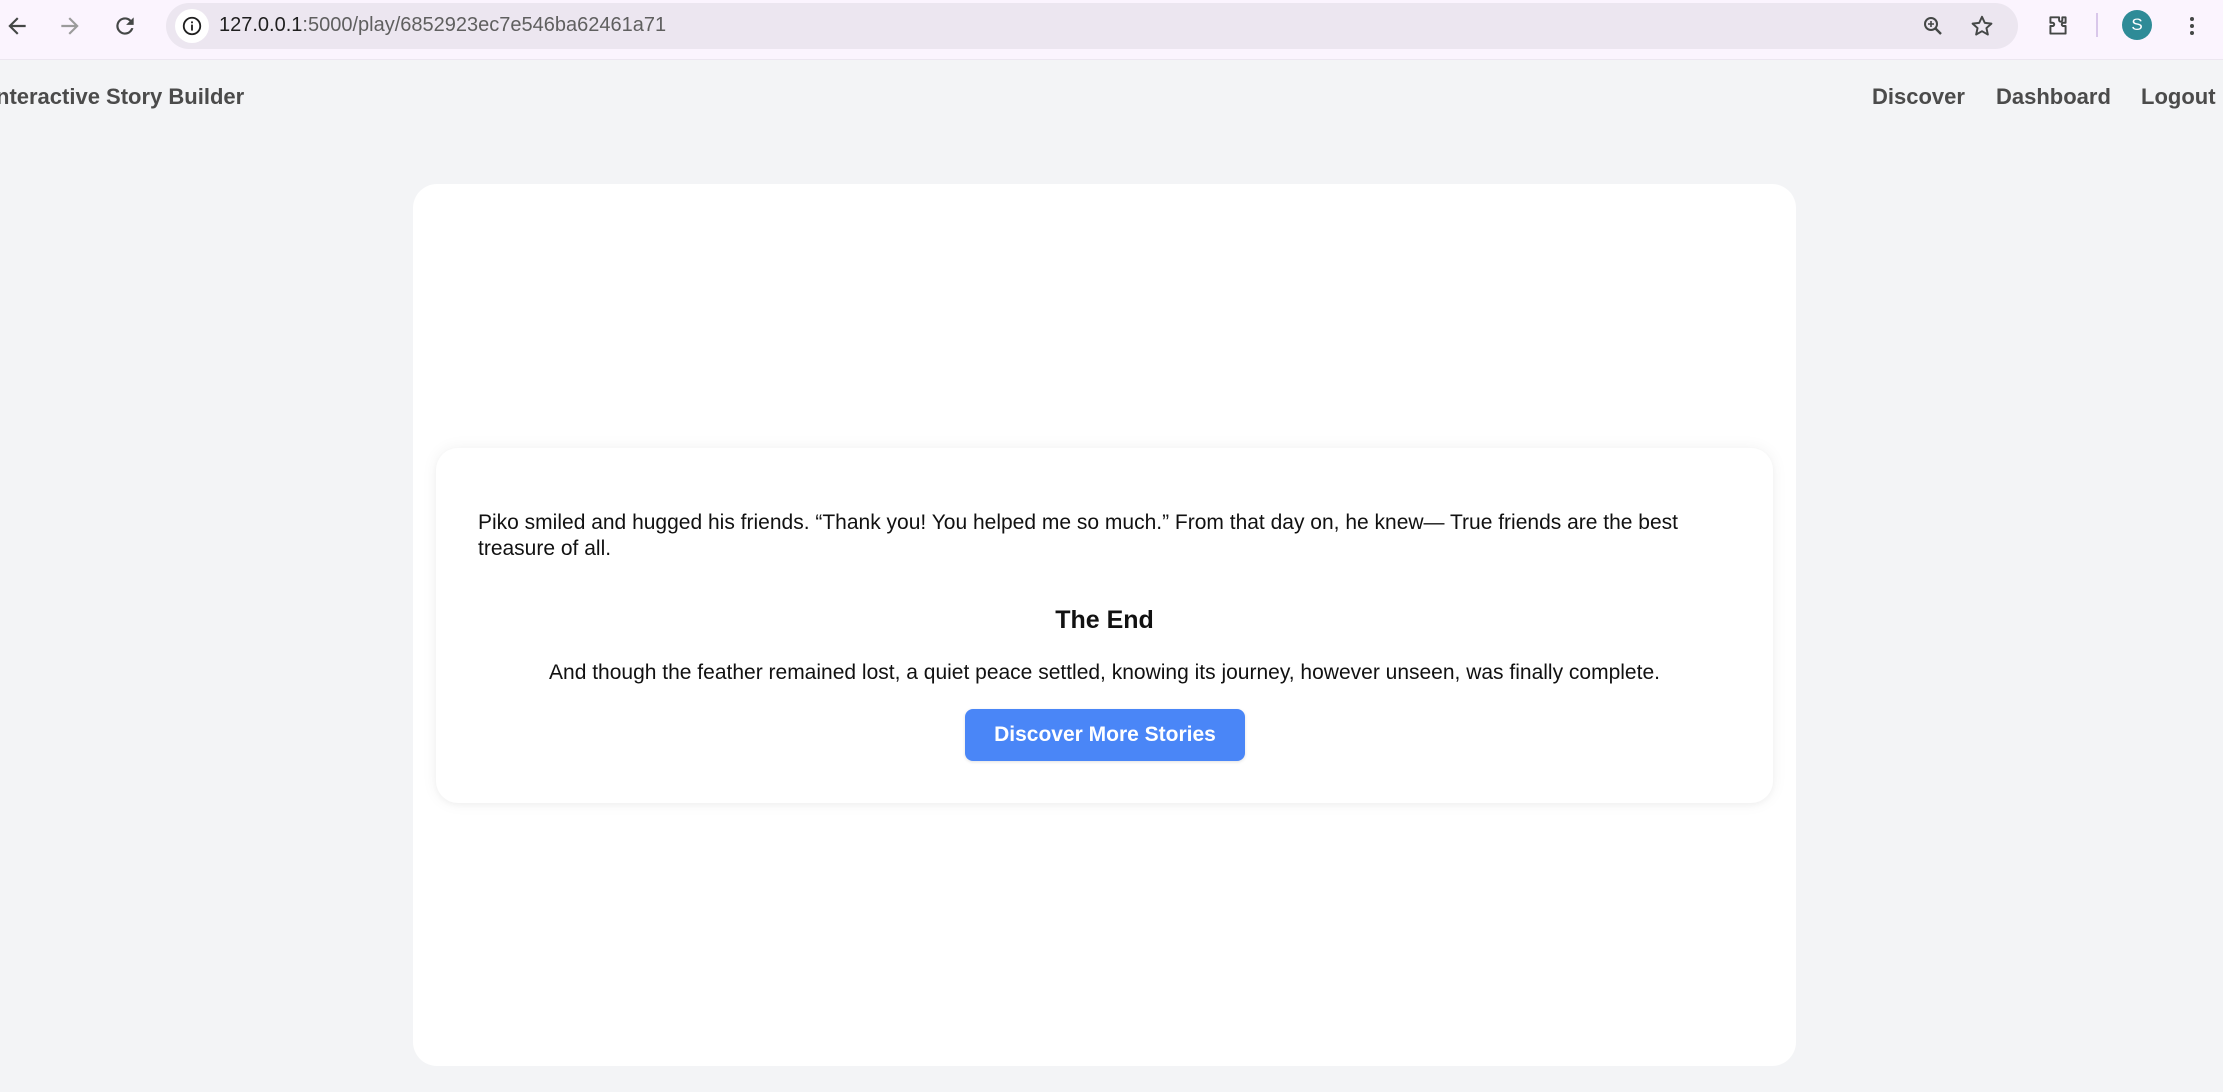  What do you see at coordinates (484, 25) in the screenshot?
I see `url-path: :5000/play/6852923ec7e546ba62461a71` at bounding box center [484, 25].